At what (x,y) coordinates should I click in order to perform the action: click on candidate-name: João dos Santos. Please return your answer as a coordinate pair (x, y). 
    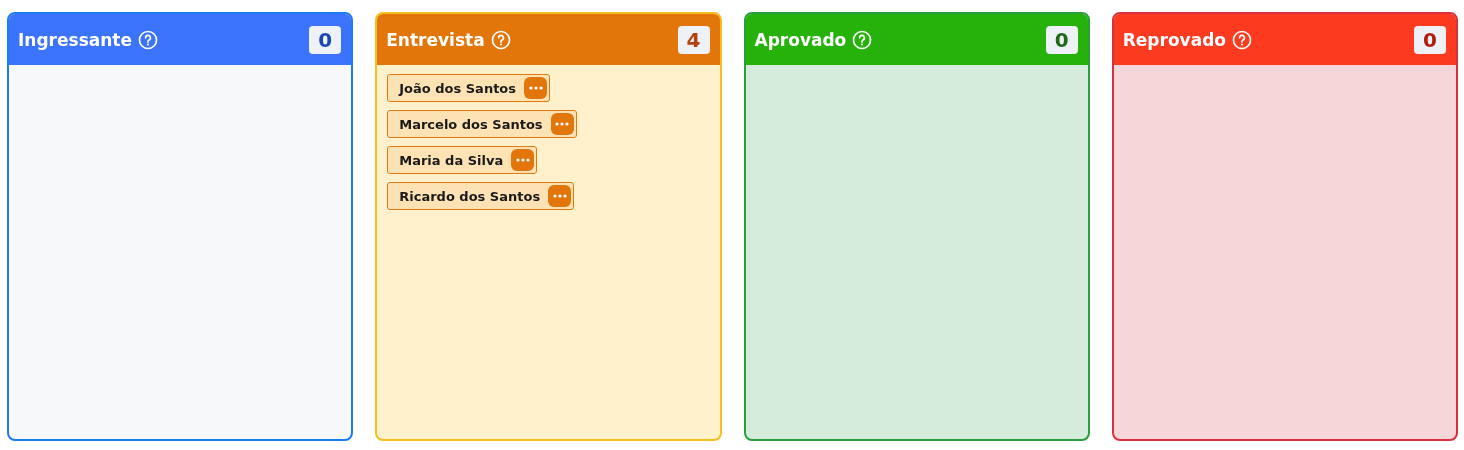
    Looking at the image, I should click on (458, 88).